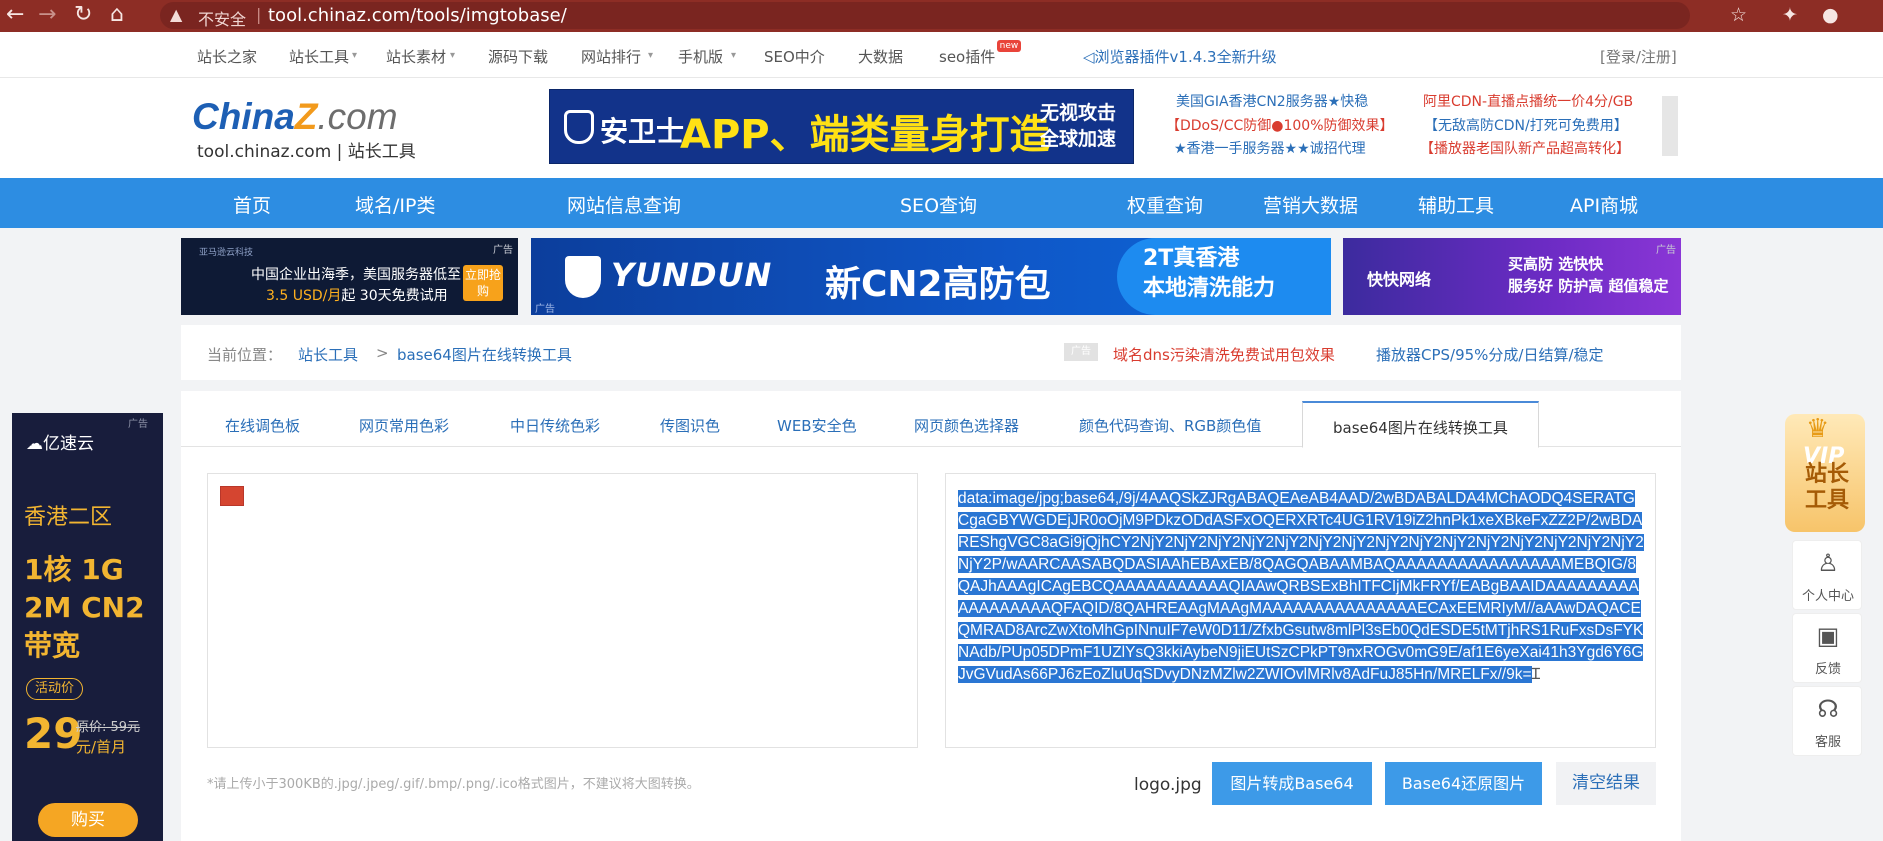 Image resolution: width=1883 pixels, height=841 pixels. I want to click on profile-icon: ●, so click(1830, 15).